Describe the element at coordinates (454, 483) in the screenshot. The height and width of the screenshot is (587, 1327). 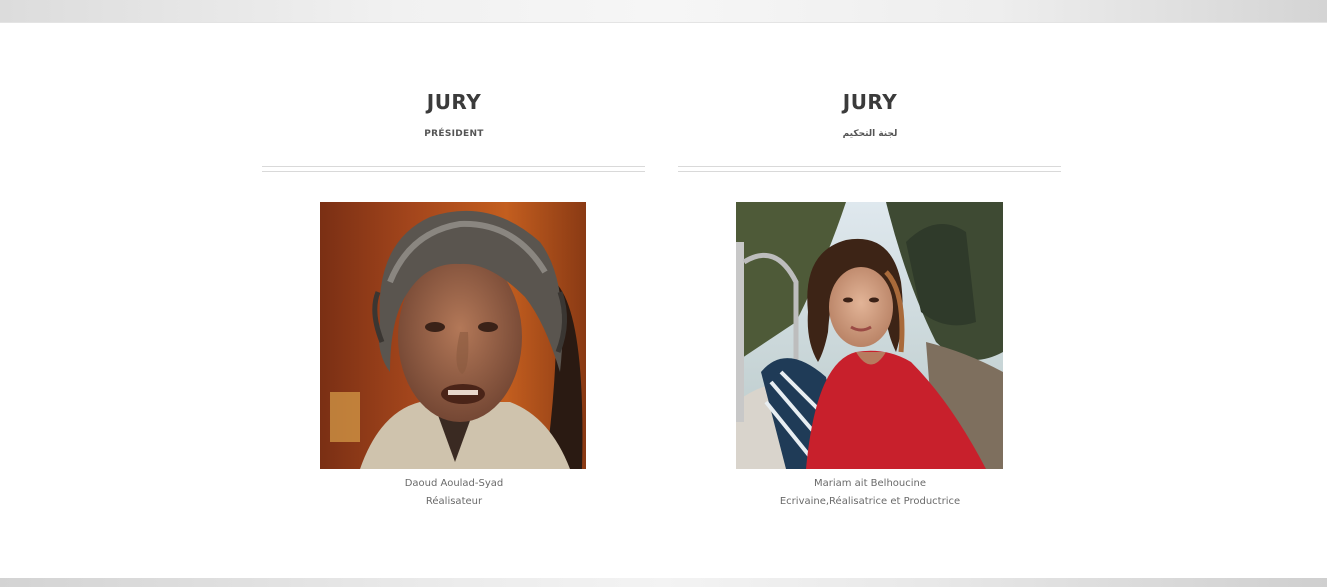
I see `member-name: Daoud Aoulad-Syad` at that location.